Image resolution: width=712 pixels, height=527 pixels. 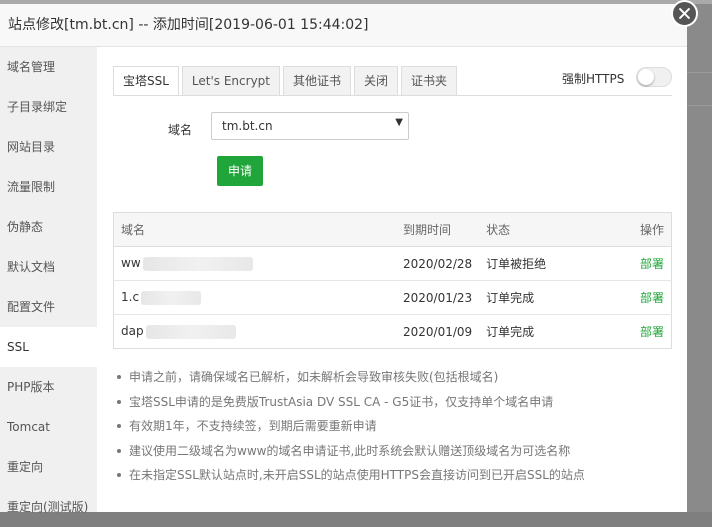 What do you see at coordinates (438, 229) in the screenshot?
I see `header-expire: 到期时间` at bounding box center [438, 229].